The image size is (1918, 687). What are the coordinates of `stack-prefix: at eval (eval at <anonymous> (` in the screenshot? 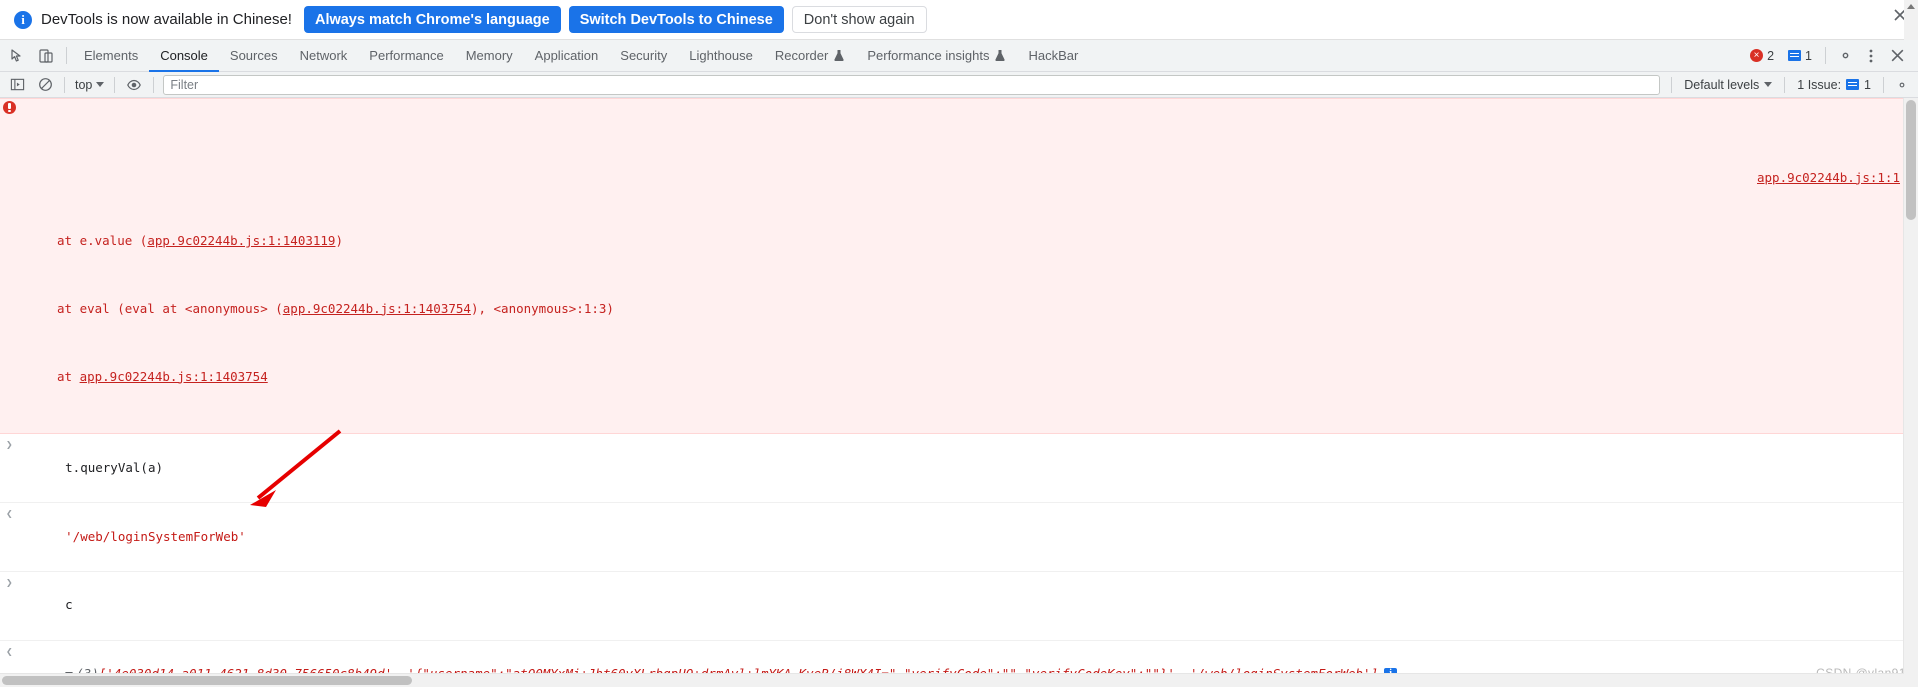 It's located at (170, 308).